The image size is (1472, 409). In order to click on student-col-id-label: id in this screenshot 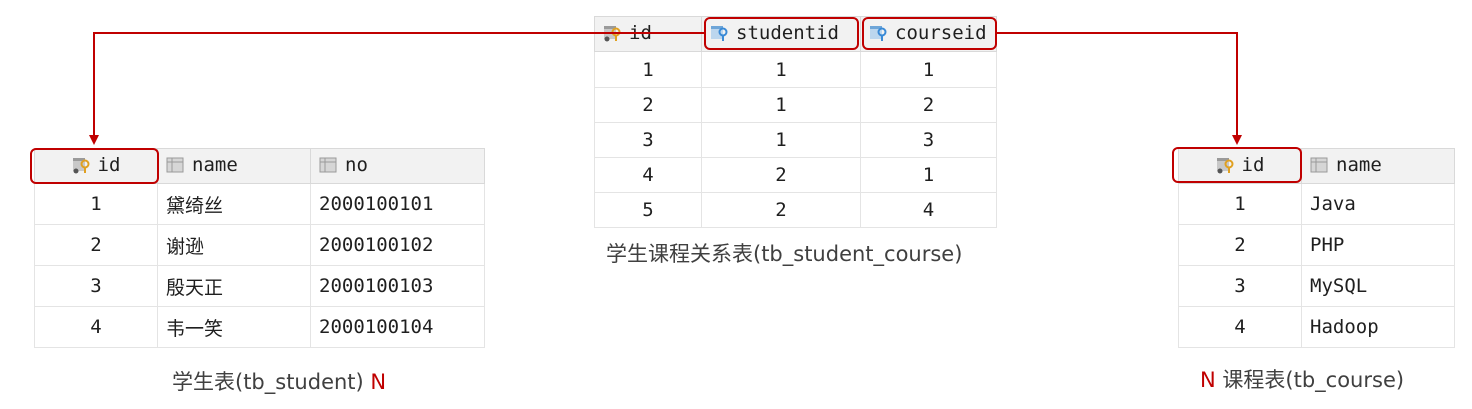, I will do `click(109, 164)`.